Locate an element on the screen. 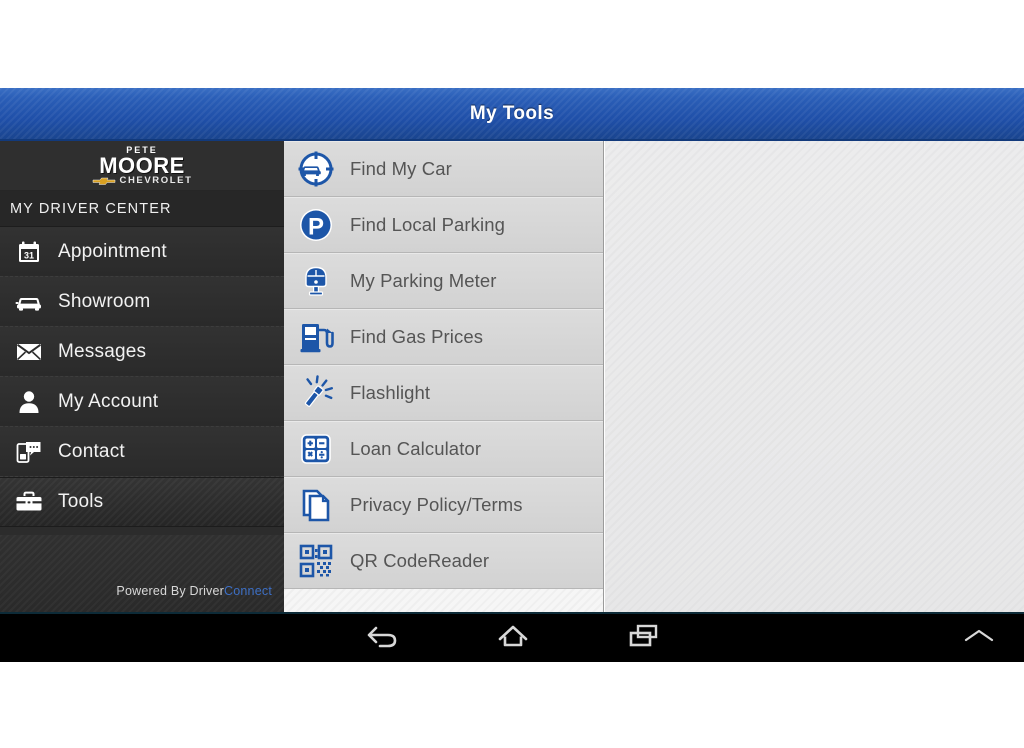 The image size is (1024, 748). home-icon is located at coordinates (513, 638).